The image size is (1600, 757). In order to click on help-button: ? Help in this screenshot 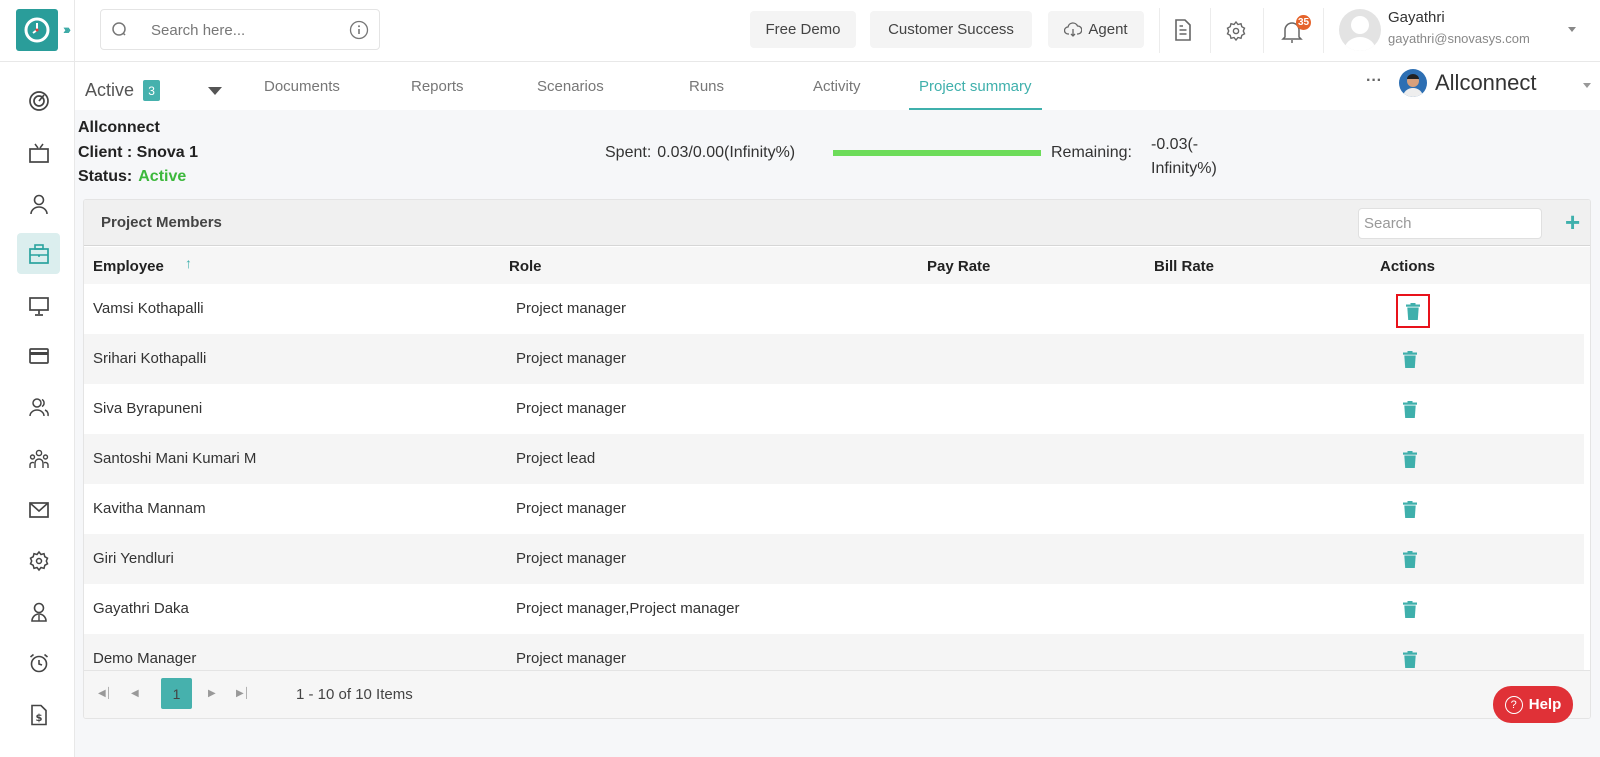, I will do `click(1533, 704)`.